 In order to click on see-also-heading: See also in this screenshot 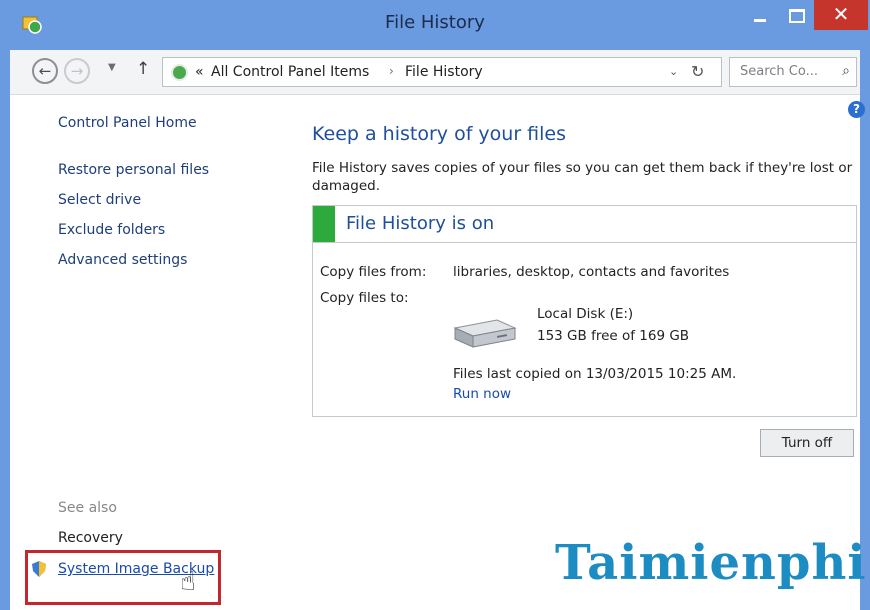, I will do `click(87, 508)`.